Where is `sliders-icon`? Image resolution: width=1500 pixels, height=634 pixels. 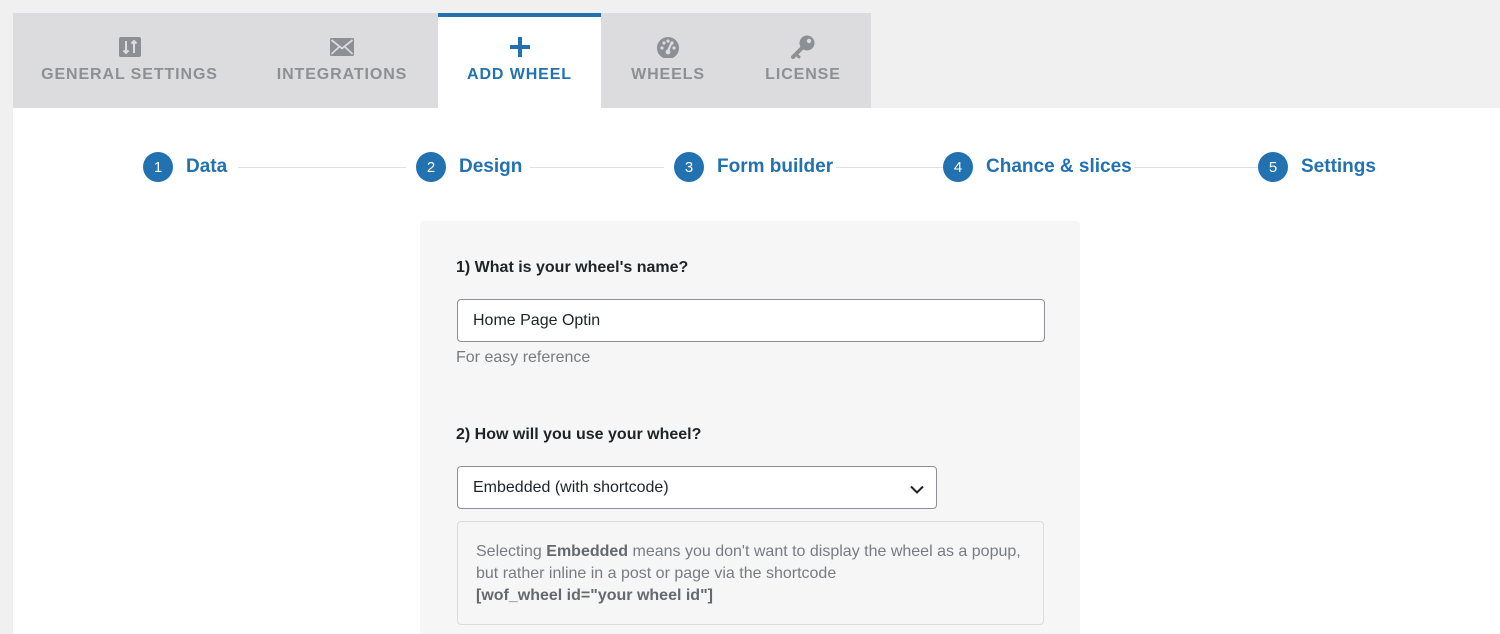 sliders-icon is located at coordinates (129, 47).